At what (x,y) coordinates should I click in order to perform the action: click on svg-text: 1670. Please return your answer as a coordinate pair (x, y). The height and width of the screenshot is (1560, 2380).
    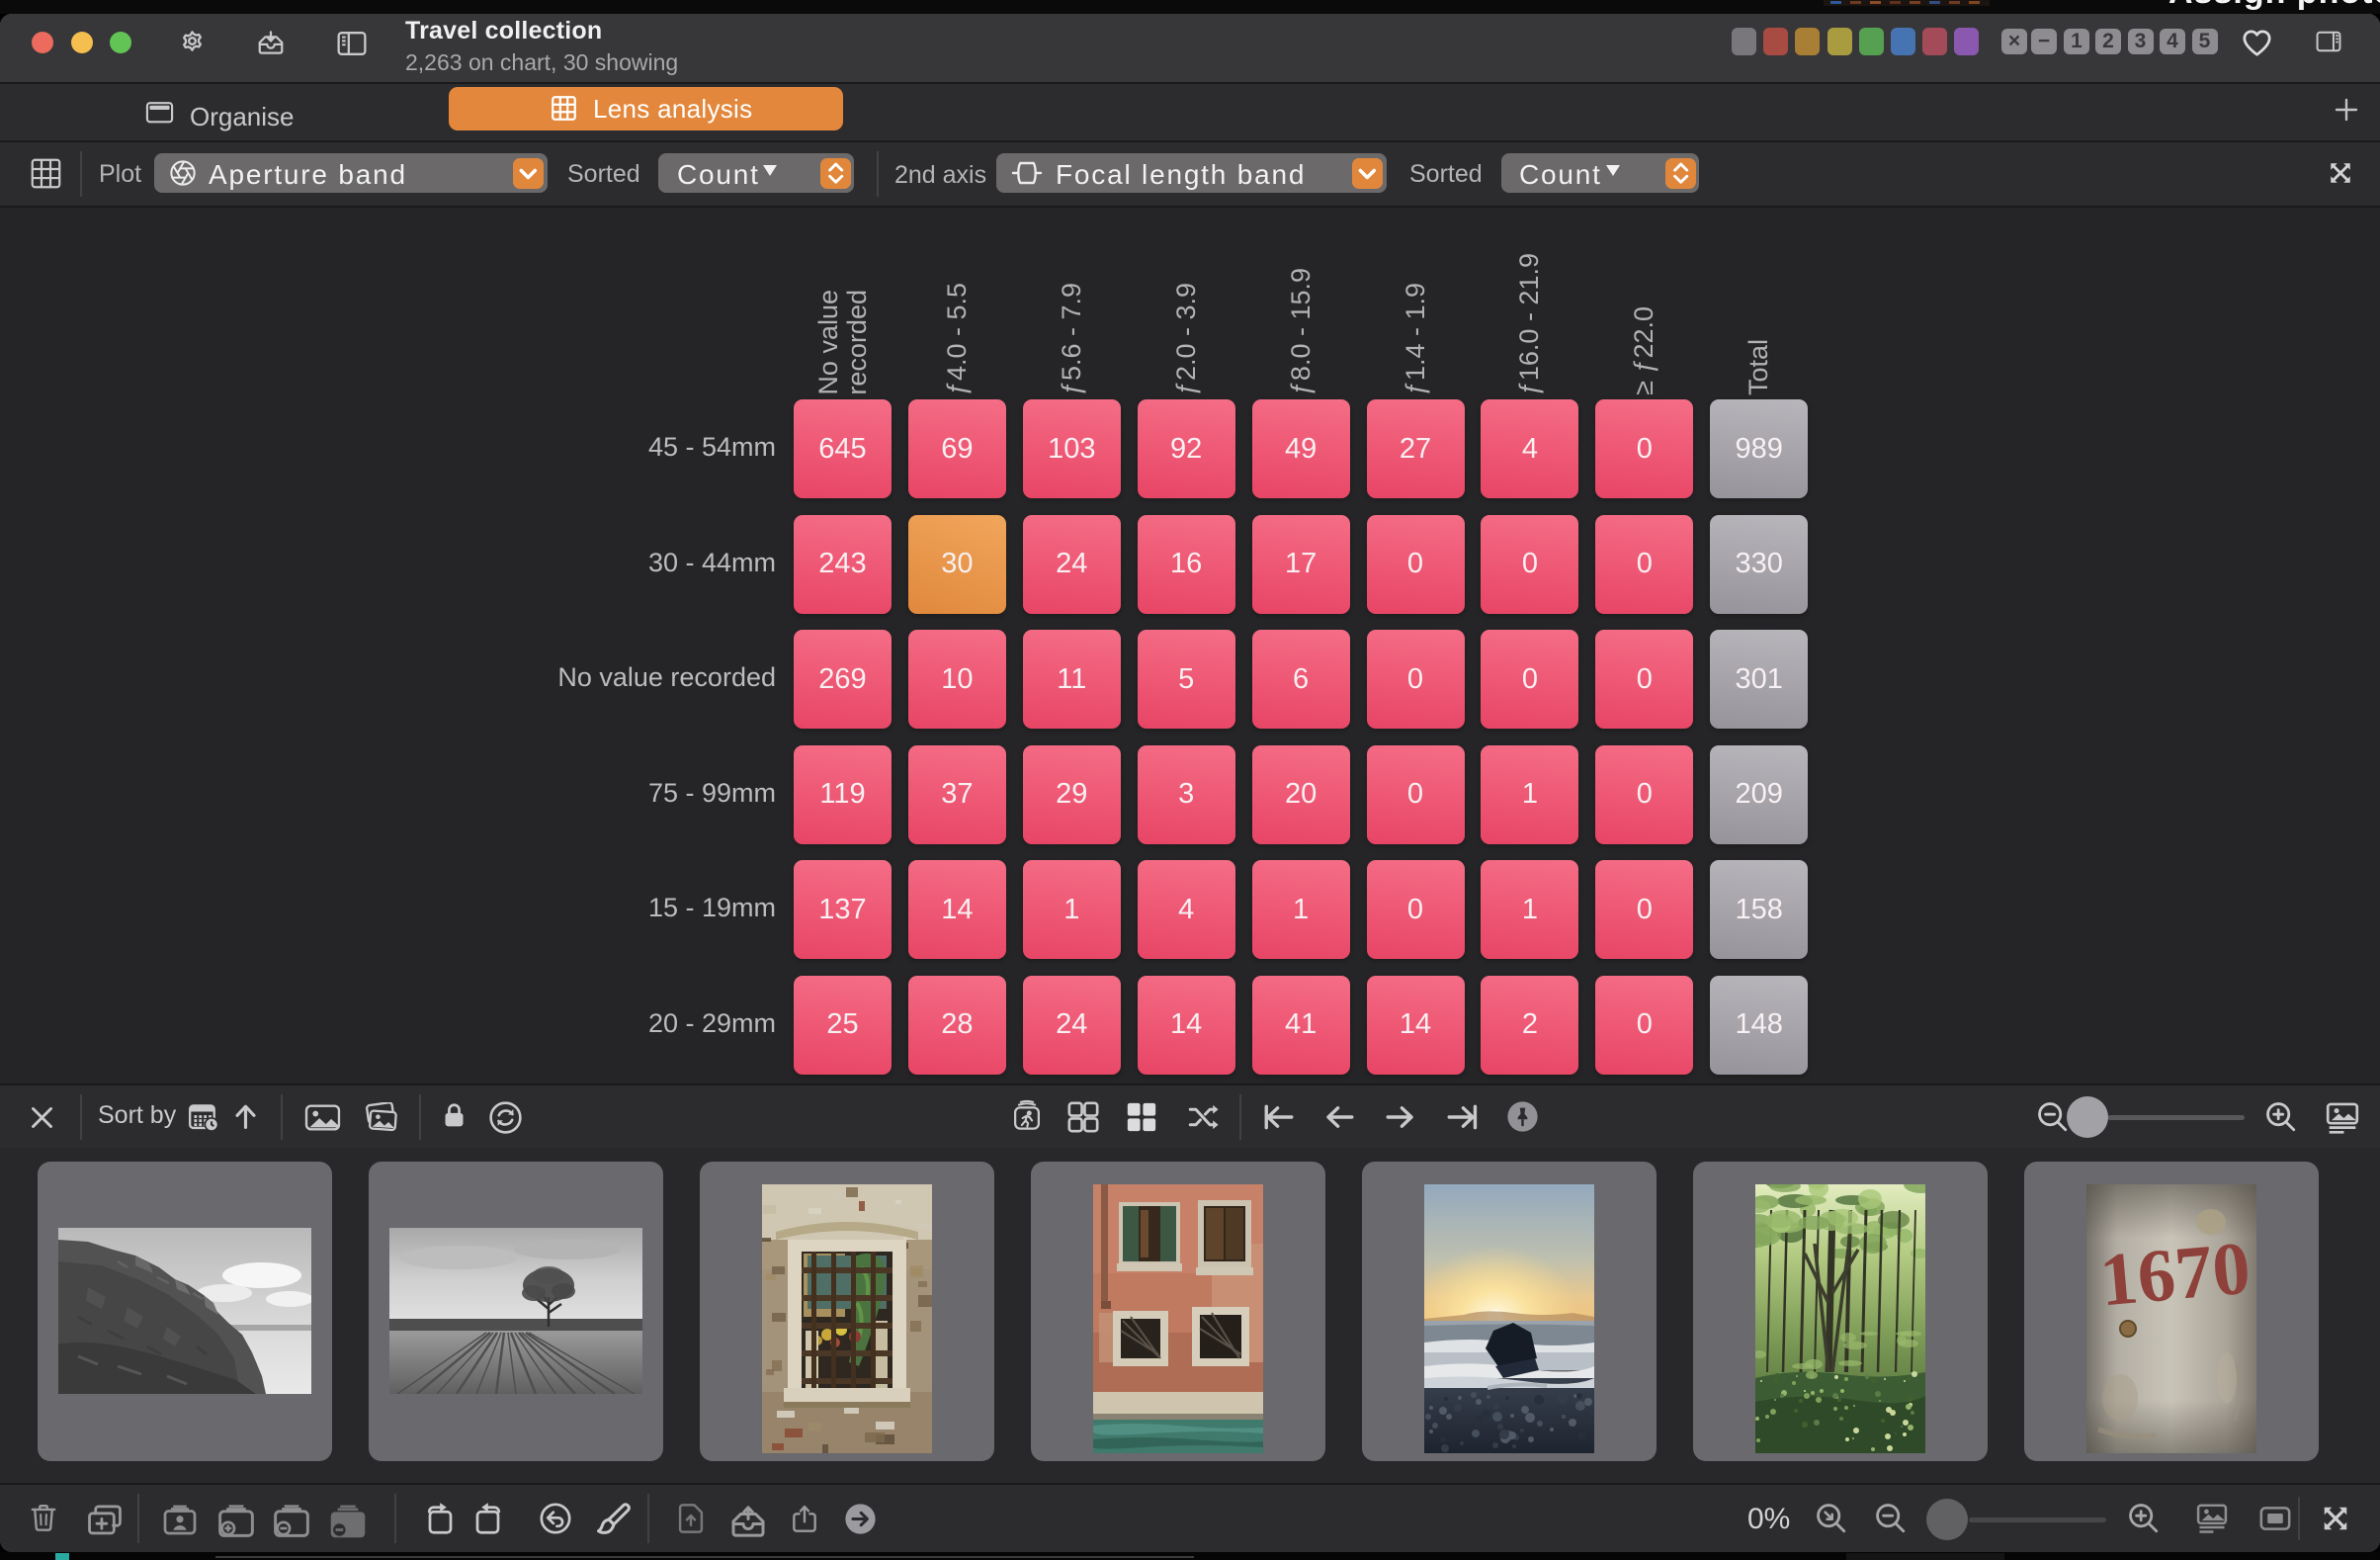
    Looking at the image, I should click on (2174, 1275).